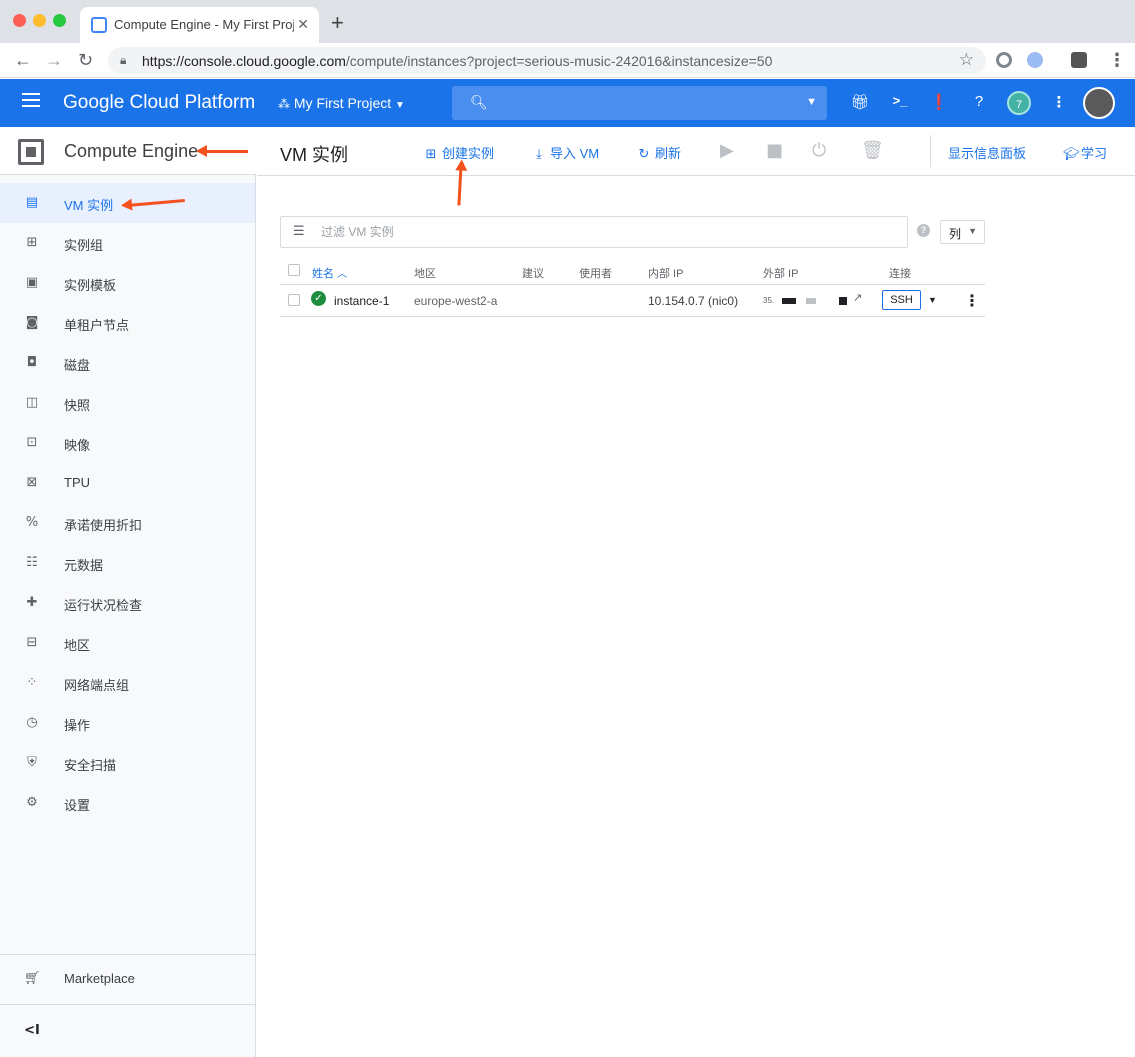 The width and height of the screenshot is (1135, 1057). I want to click on sidebar-item-11: ✚ 运行状况检查, so click(127, 603).